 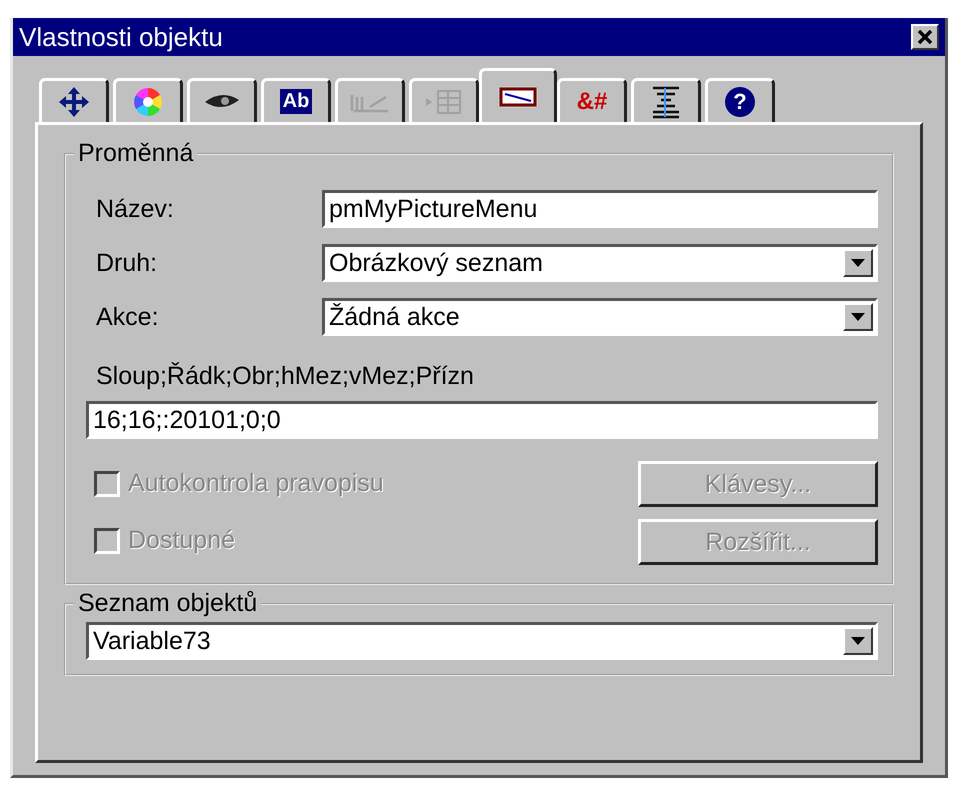 I want to click on text-style-icon: Ab, so click(x=296, y=101).